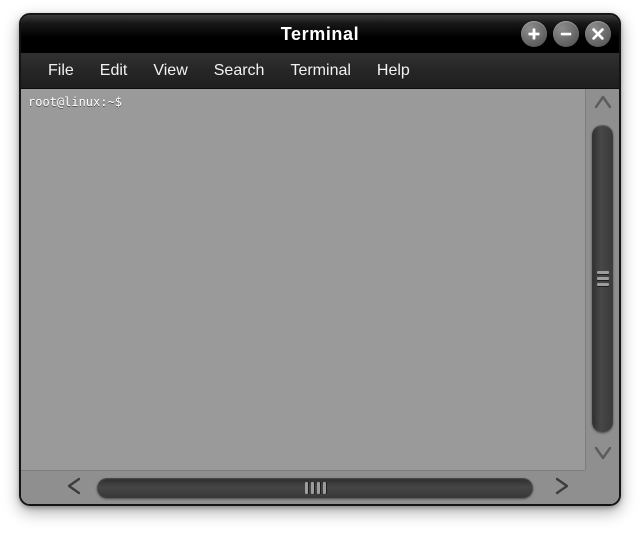 The width and height of the screenshot is (640, 533). I want to click on close-icon, so click(598, 34).